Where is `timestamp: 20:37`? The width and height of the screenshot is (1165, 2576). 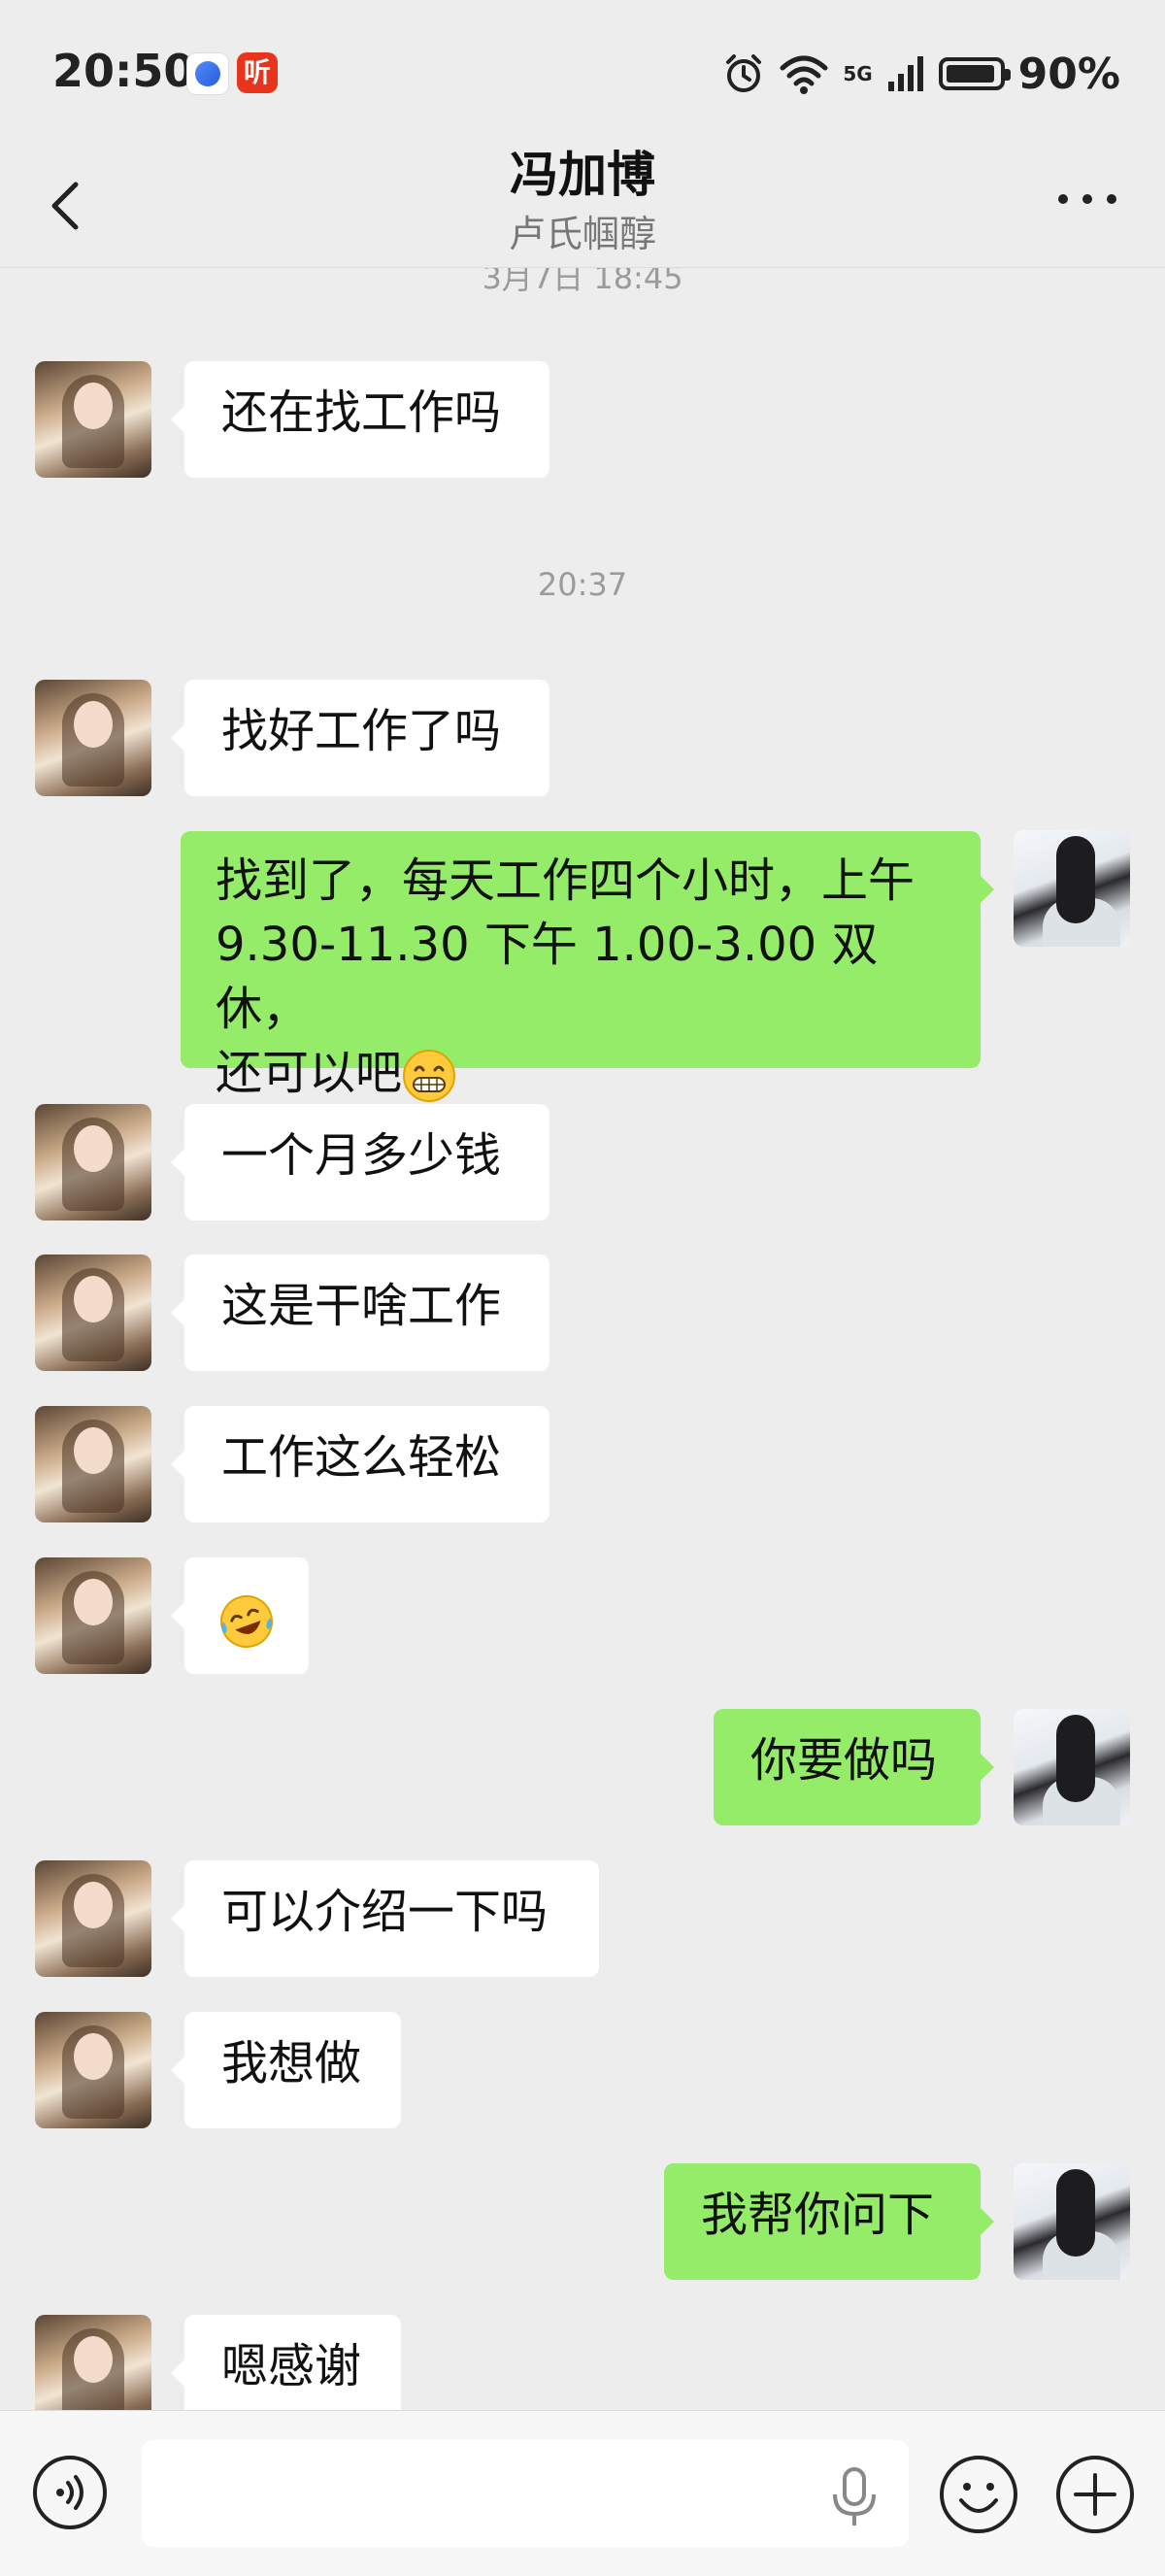 timestamp: 20:37 is located at coordinates (582, 584).